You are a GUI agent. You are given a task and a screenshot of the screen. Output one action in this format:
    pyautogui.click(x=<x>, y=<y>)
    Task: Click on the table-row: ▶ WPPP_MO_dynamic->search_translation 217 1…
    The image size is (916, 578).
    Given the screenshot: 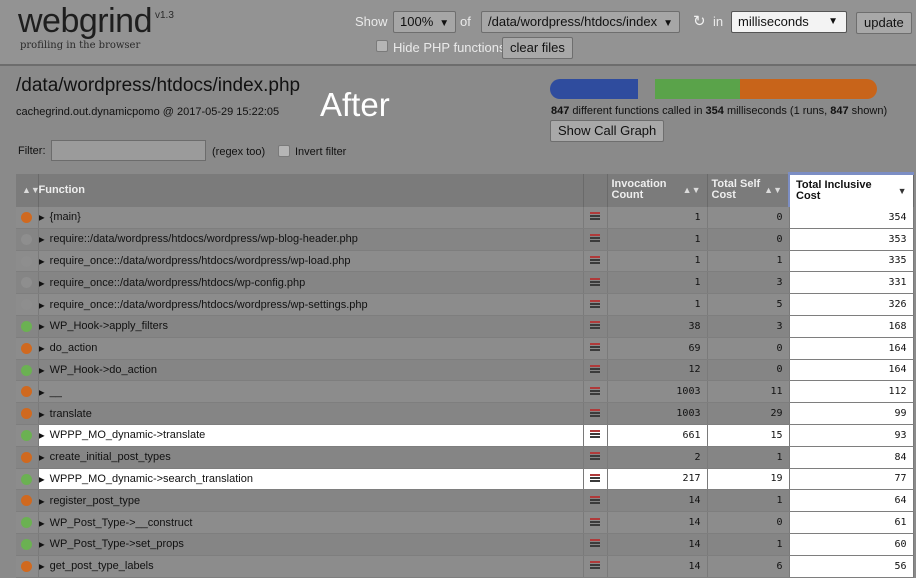 What is the action you would take?
    pyautogui.click(x=465, y=479)
    